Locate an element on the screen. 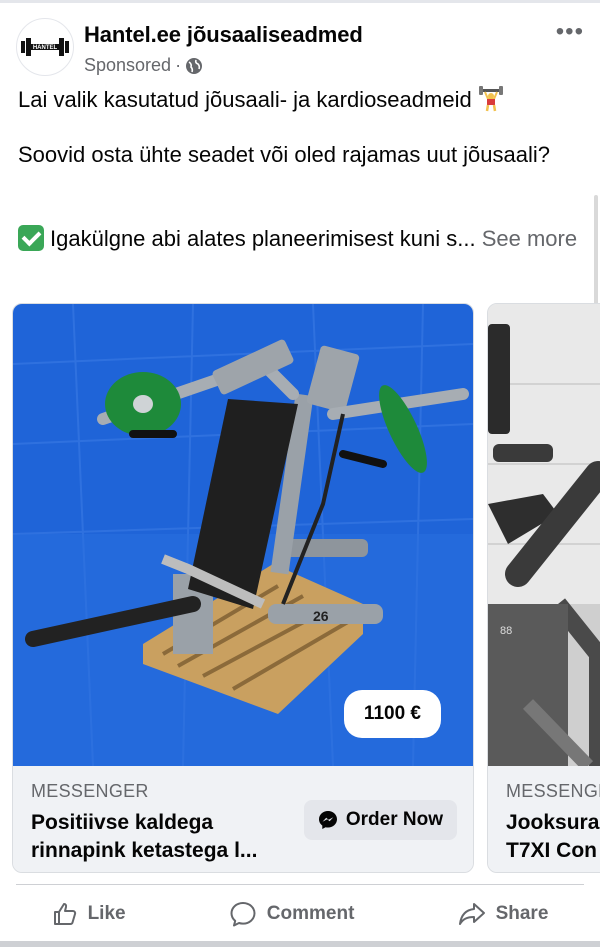 This screenshot has width=600, height=947. messenger-icon is located at coordinates (327, 820).